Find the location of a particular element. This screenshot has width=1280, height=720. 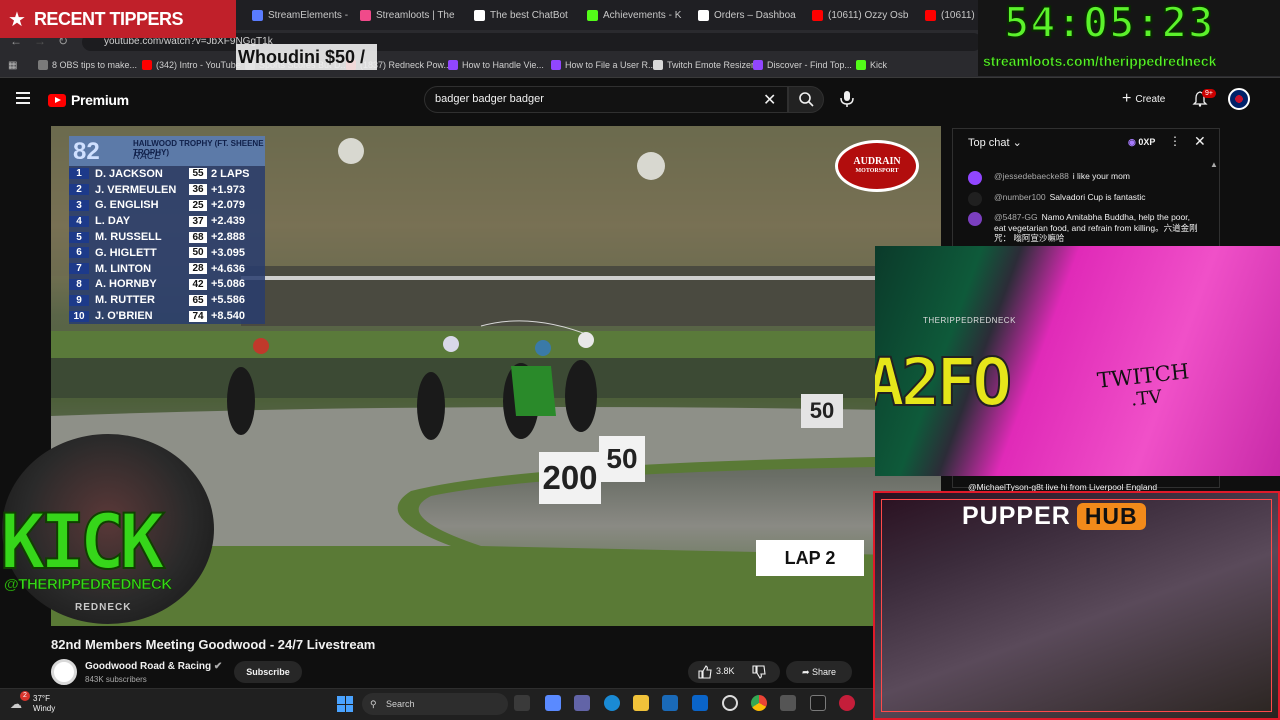

browser-tab: The best ChatBot ✕ is located at coordinates (526, 15).